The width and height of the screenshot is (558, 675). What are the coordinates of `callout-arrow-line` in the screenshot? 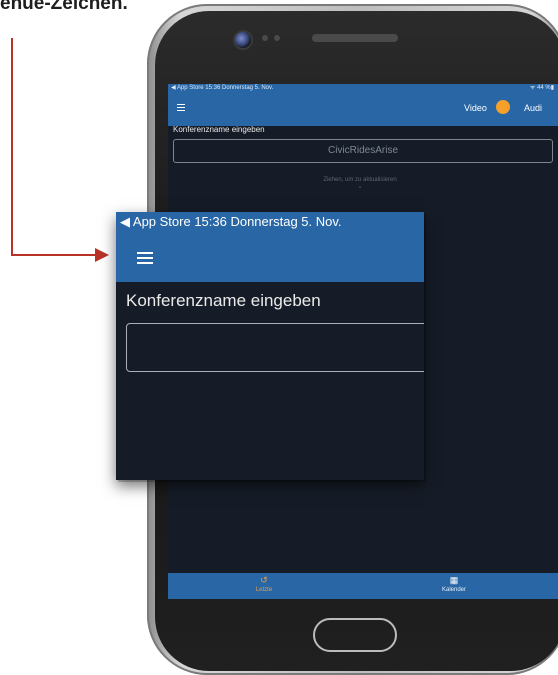 It's located at (12, 146).